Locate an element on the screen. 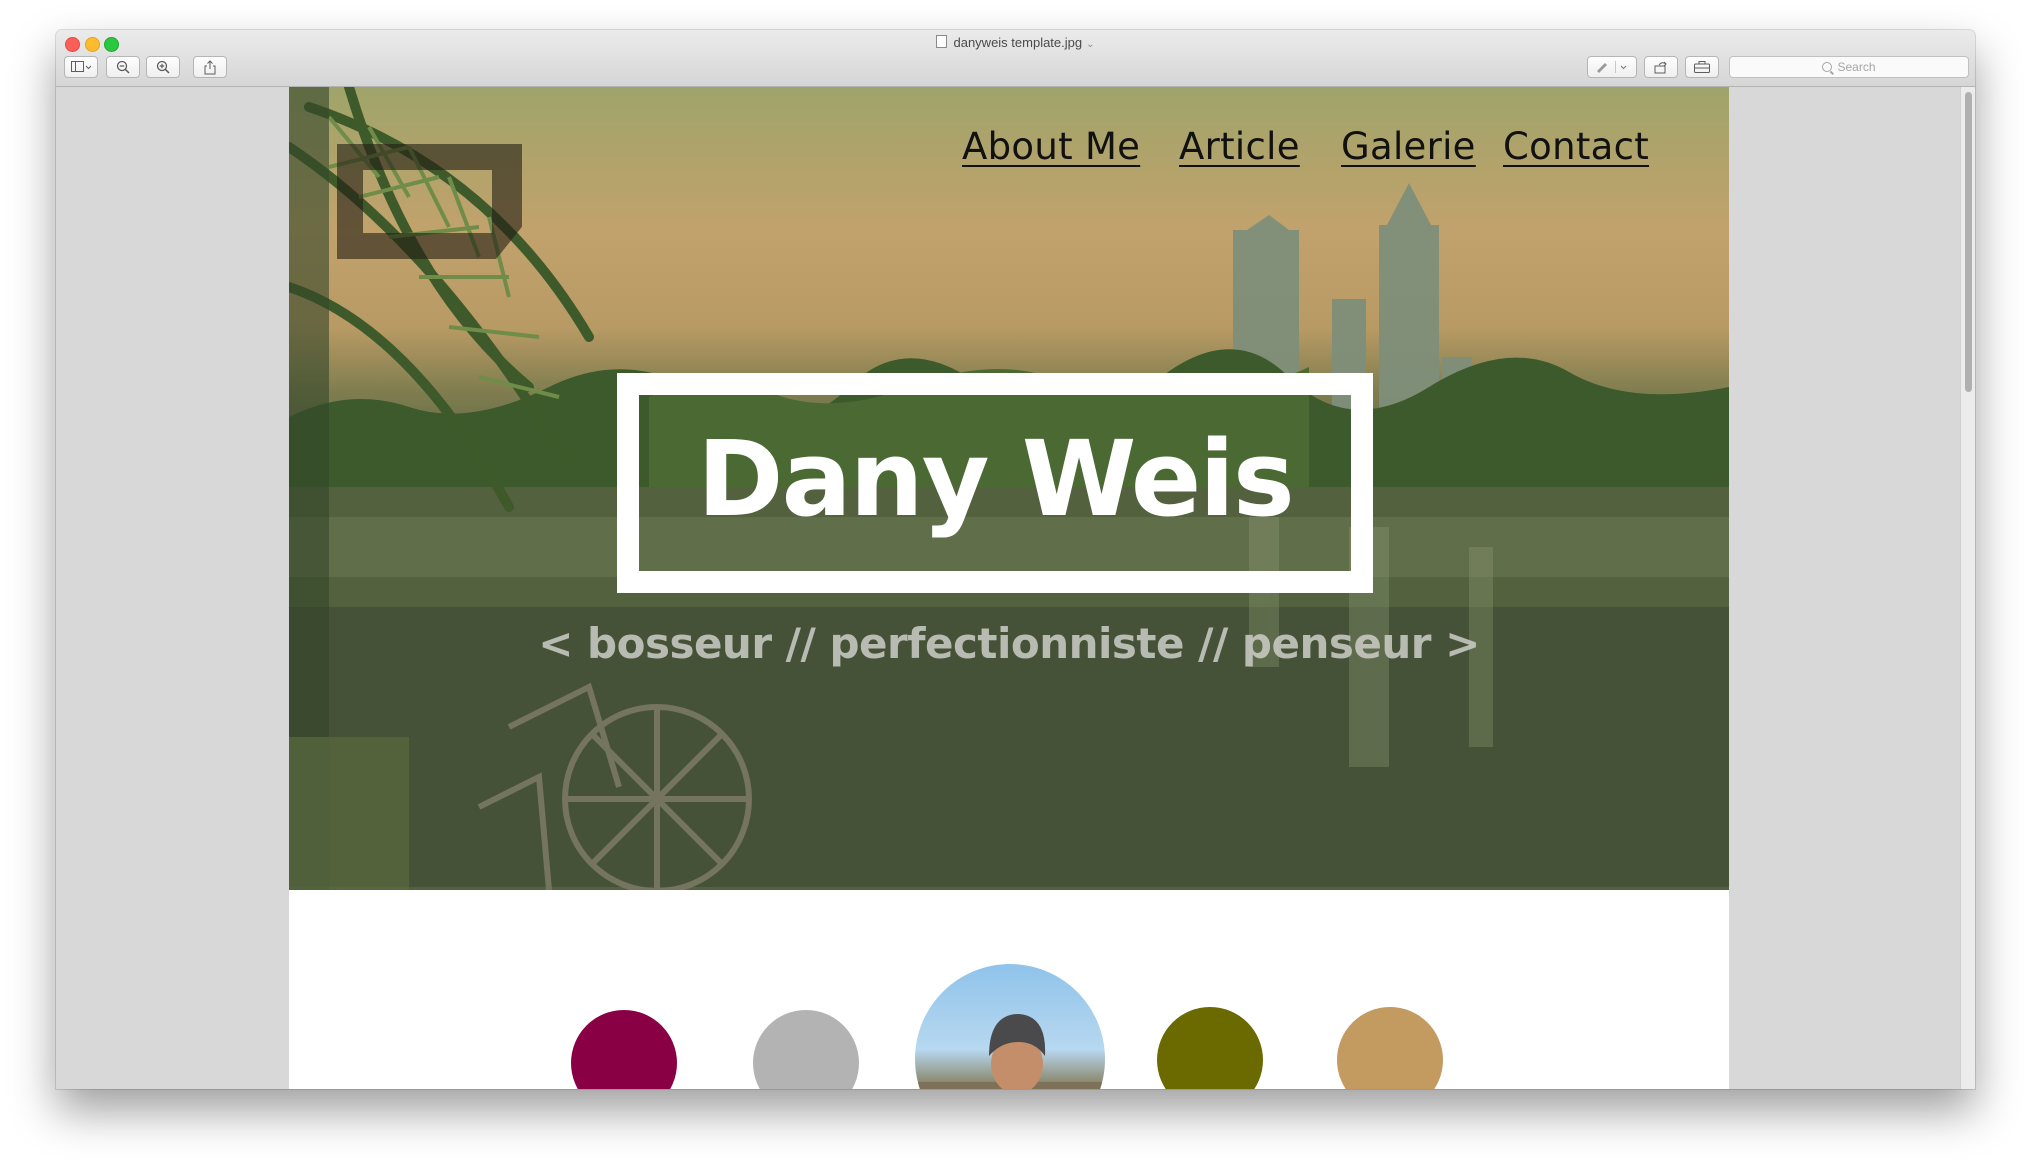 The width and height of the screenshot is (2031, 1169). nav-link-article: Article is located at coordinates (1239, 146).